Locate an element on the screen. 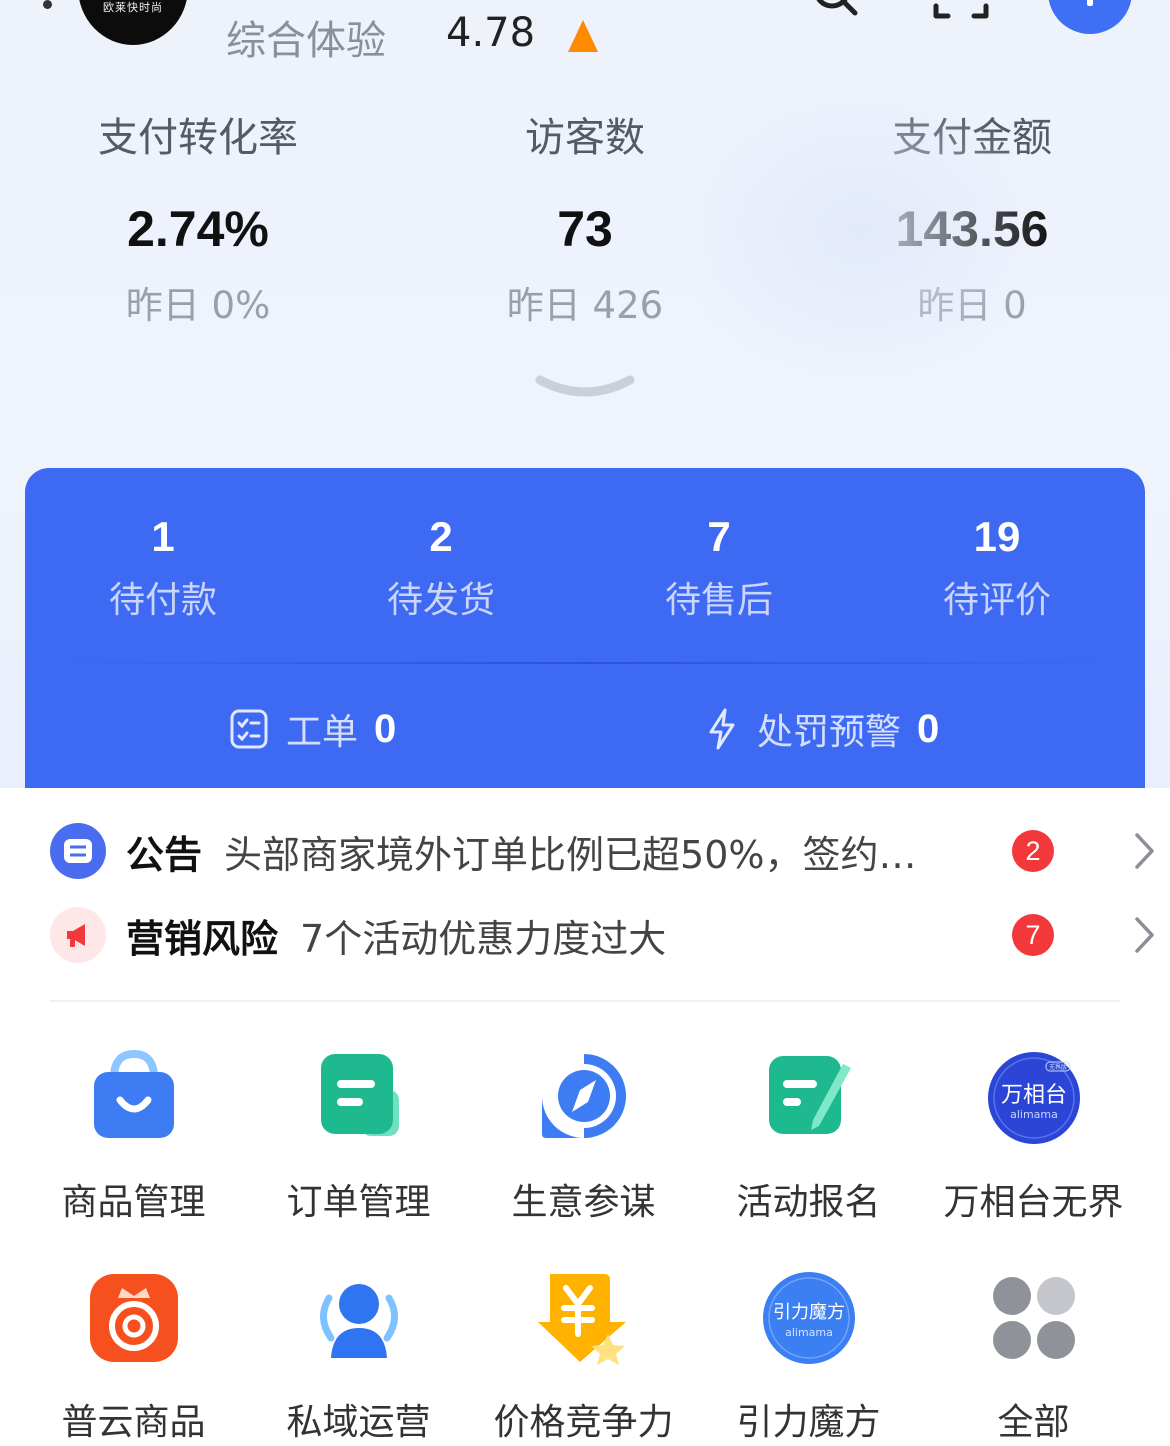 The height and width of the screenshot is (1446, 1170). grid-label: 活动报名 is located at coordinates (808, 1202).